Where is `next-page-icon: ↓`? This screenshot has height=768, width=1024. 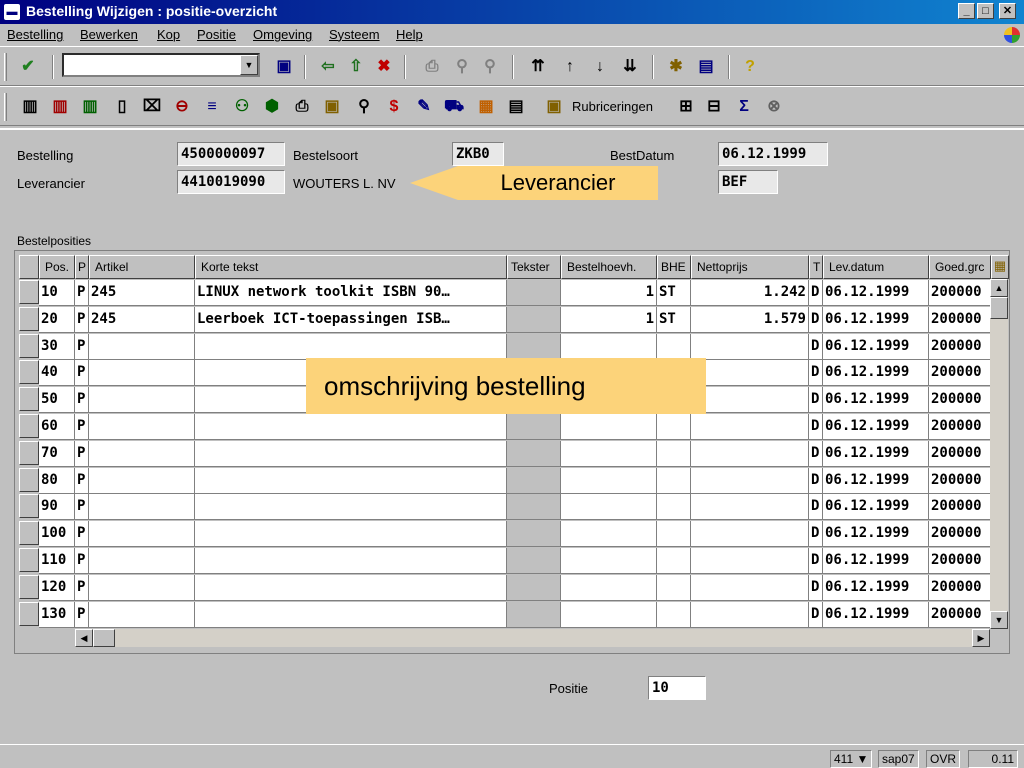 next-page-icon: ↓ is located at coordinates (600, 67).